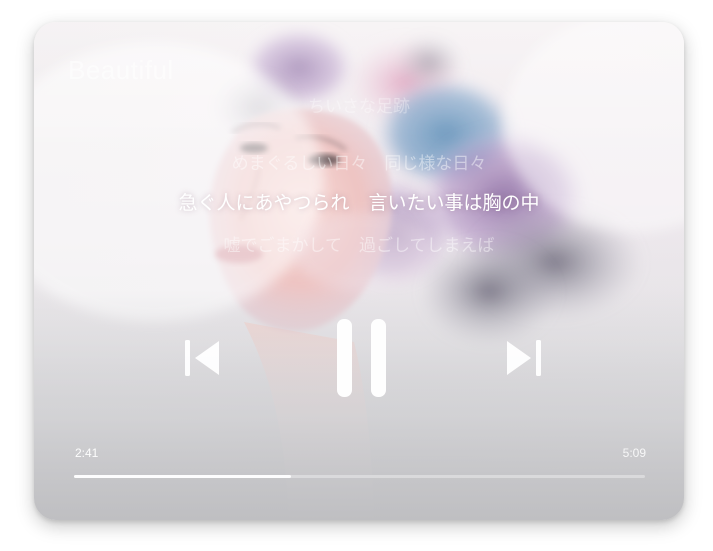 The height and width of the screenshot is (551, 713). I want to click on playback-controls, so click(359, 357).